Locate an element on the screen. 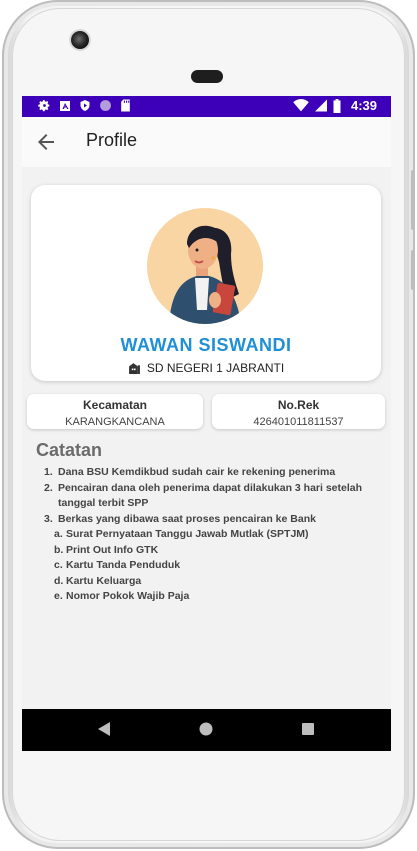  signal-icon is located at coordinates (320, 105).